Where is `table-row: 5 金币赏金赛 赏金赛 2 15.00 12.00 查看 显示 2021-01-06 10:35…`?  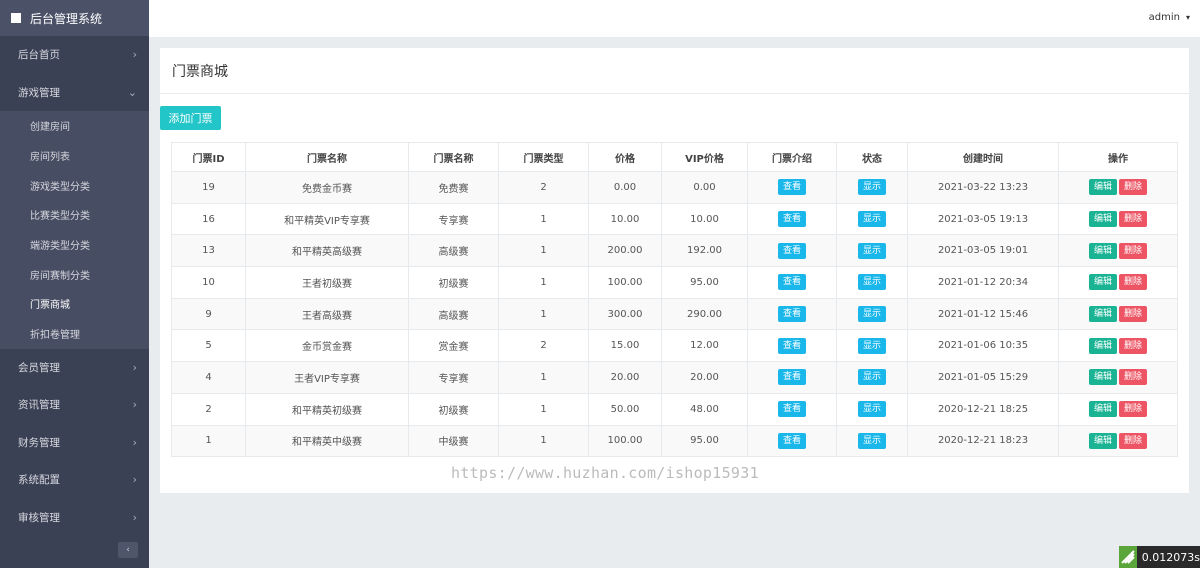
table-row: 5 金币赏金赛 赏金赛 2 15.00 12.00 查看 显示 2021-01-06 10:35… is located at coordinates (674, 346).